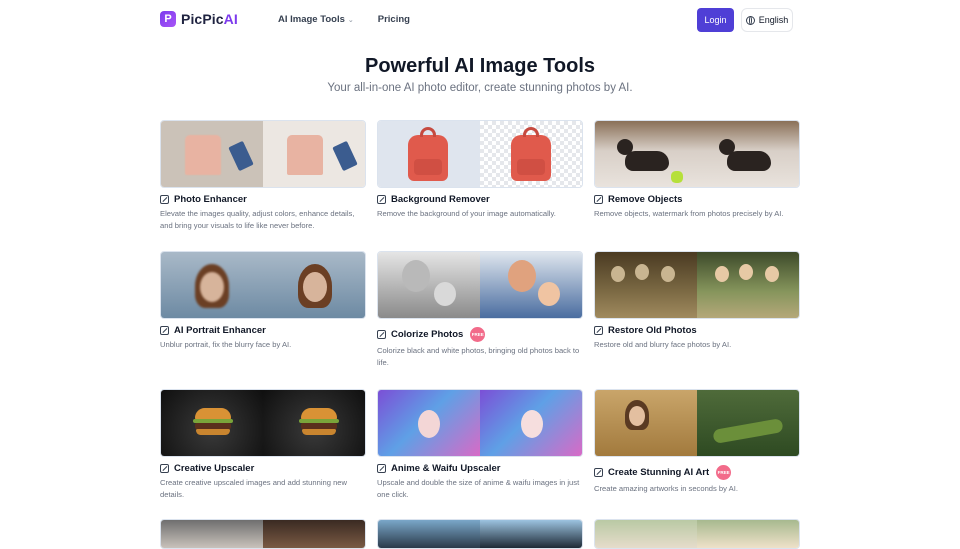  I want to click on page-title: Powerful AI Image Tools, so click(480, 66).